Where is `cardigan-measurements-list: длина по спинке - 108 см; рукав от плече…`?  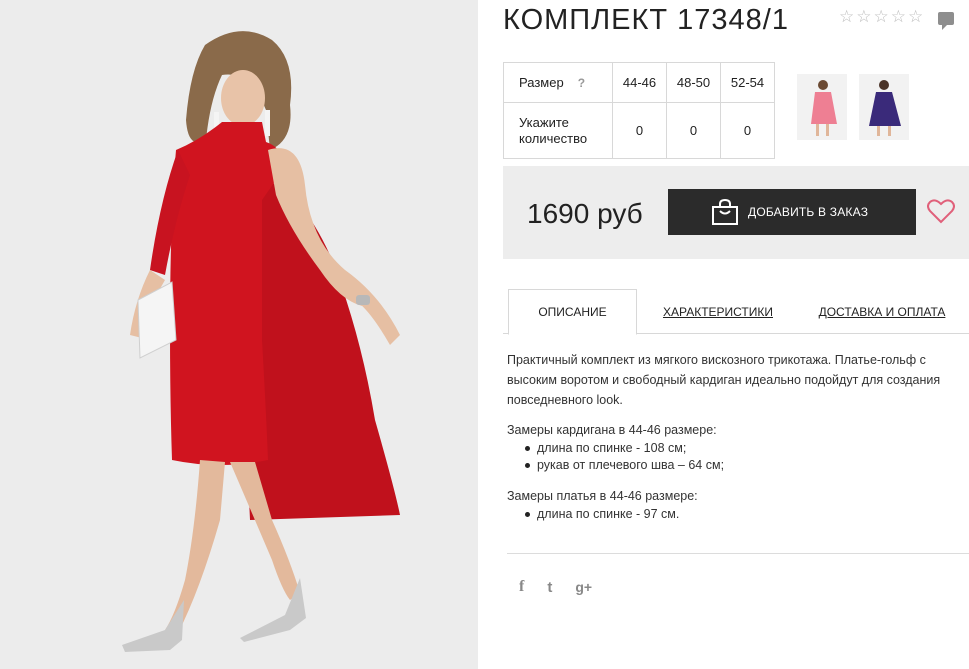 cardigan-measurements-list: длина по спинке - 108 см; рукав от плече… is located at coordinates (747, 457).